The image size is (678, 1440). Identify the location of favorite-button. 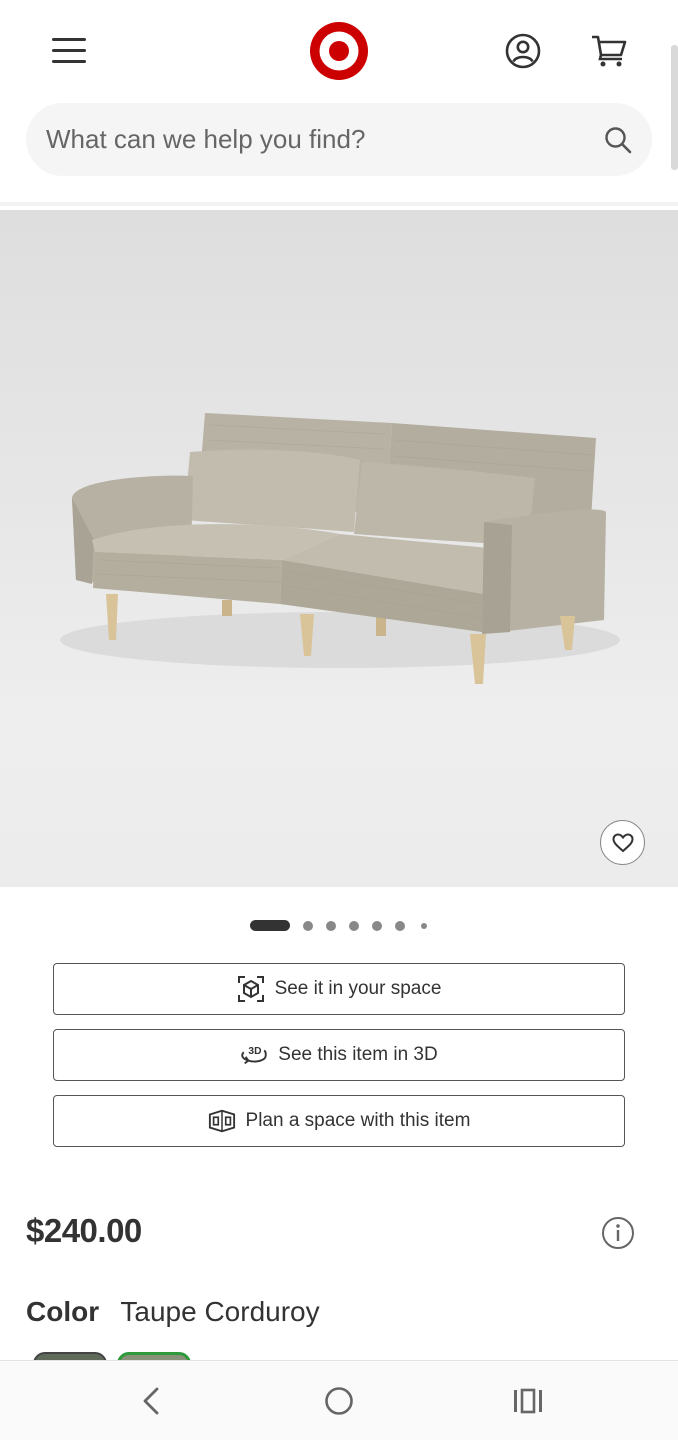
(622, 842).